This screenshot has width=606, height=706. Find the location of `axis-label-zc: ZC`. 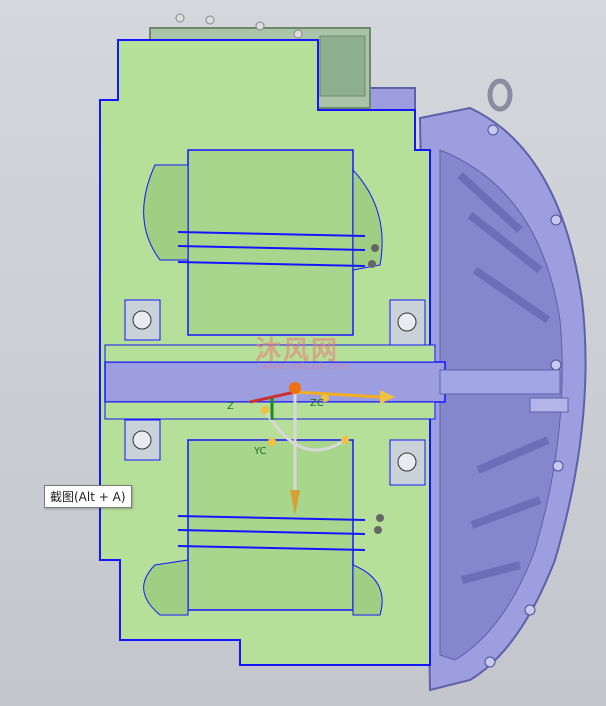

axis-label-zc: ZC is located at coordinates (317, 403).